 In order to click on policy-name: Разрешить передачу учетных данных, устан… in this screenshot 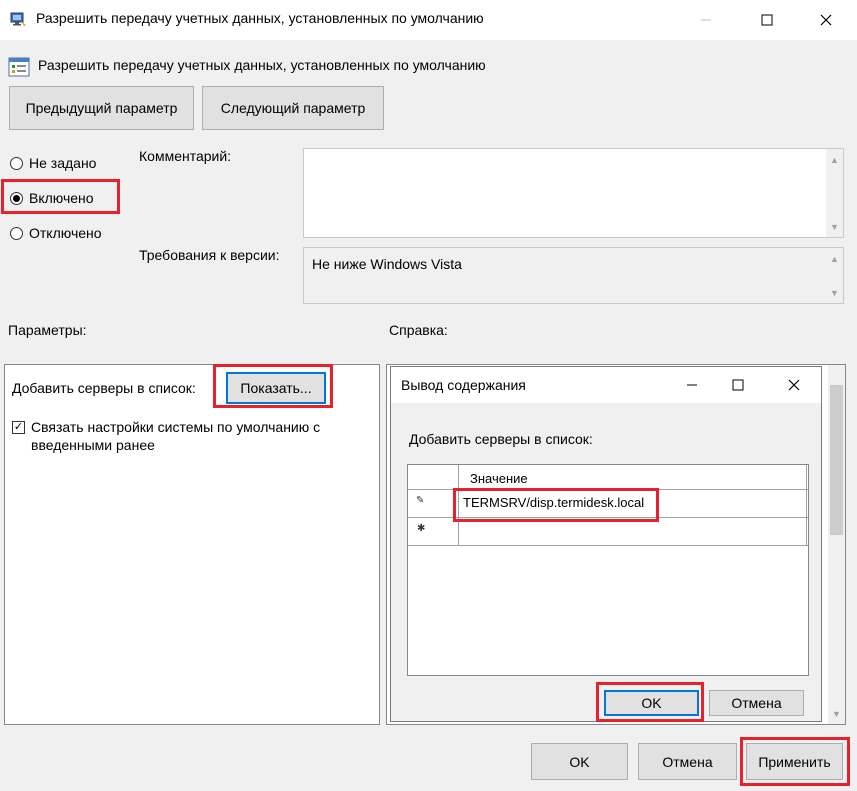, I will do `click(262, 65)`.